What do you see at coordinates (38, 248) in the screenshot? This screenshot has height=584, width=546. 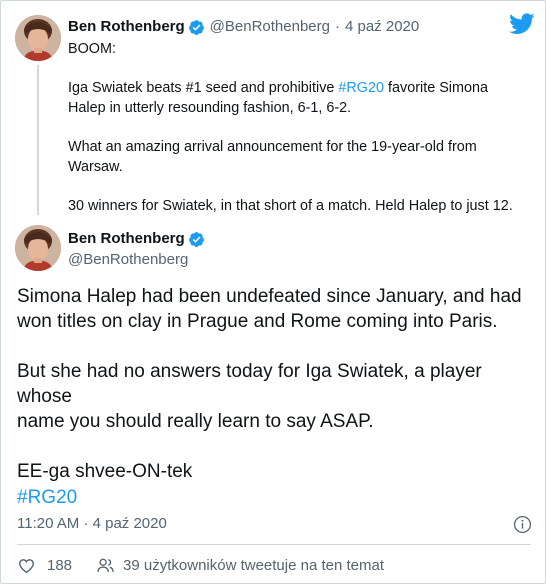 I see `main-avatar` at bounding box center [38, 248].